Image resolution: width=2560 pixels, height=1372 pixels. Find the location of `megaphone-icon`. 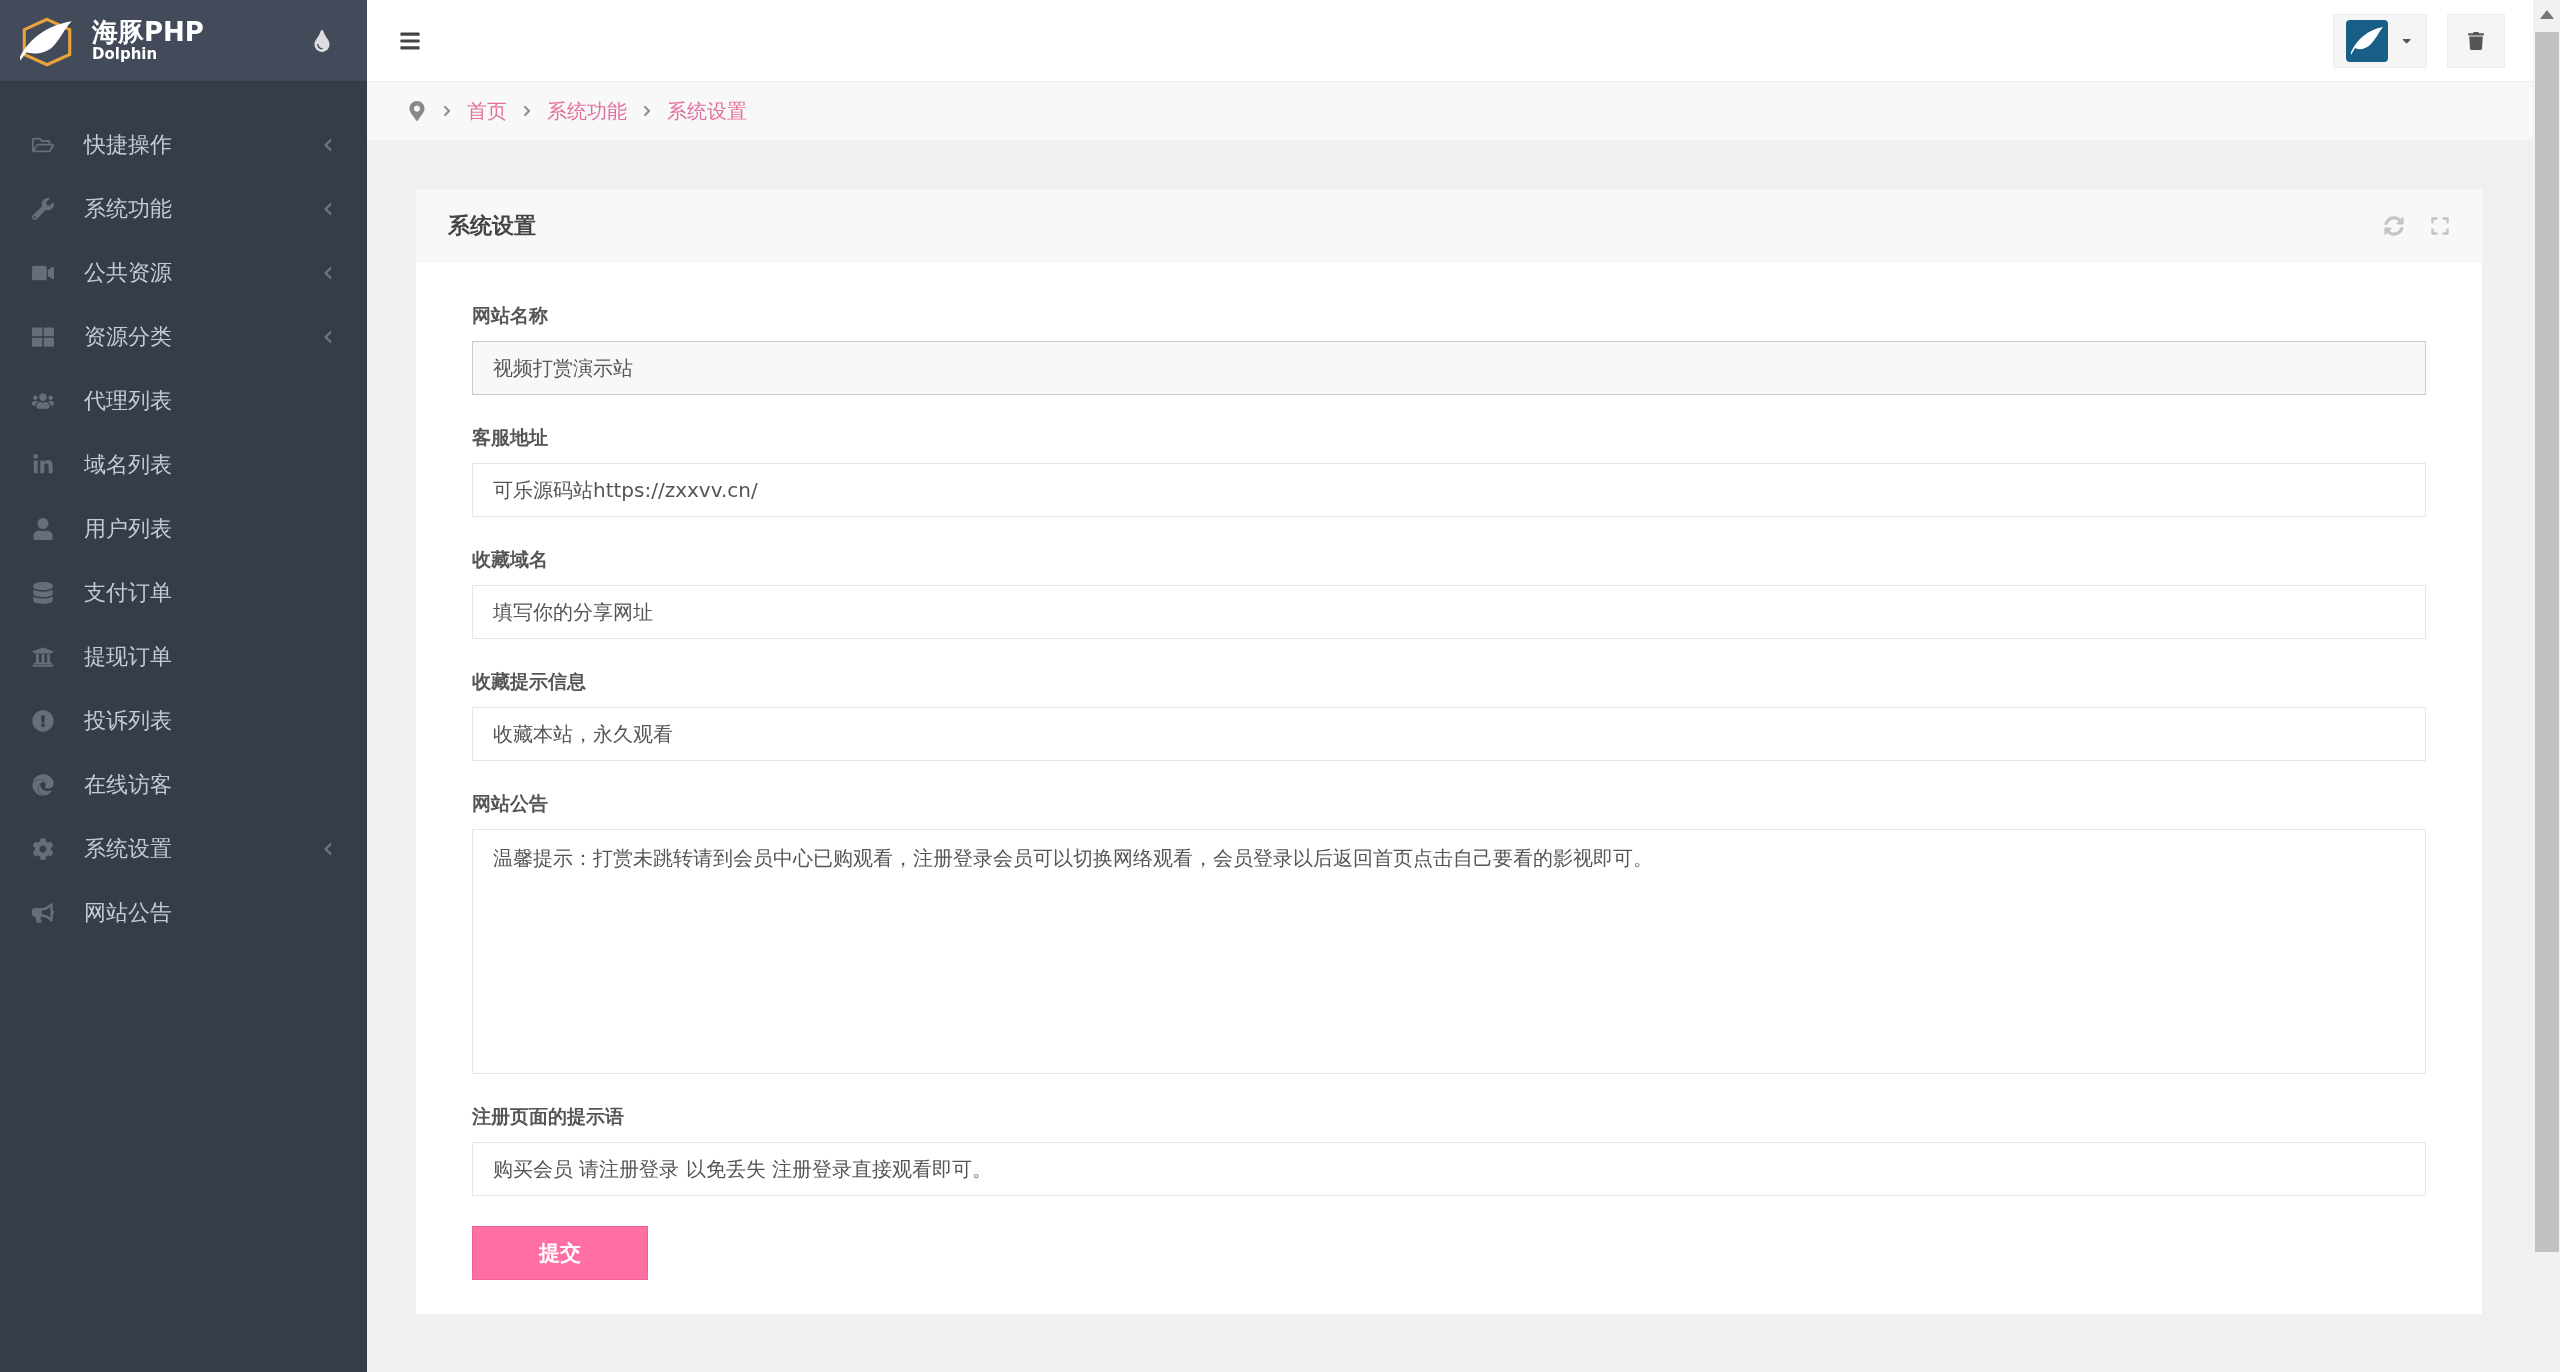

megaphone-icon is located at coordinates (43, 913).